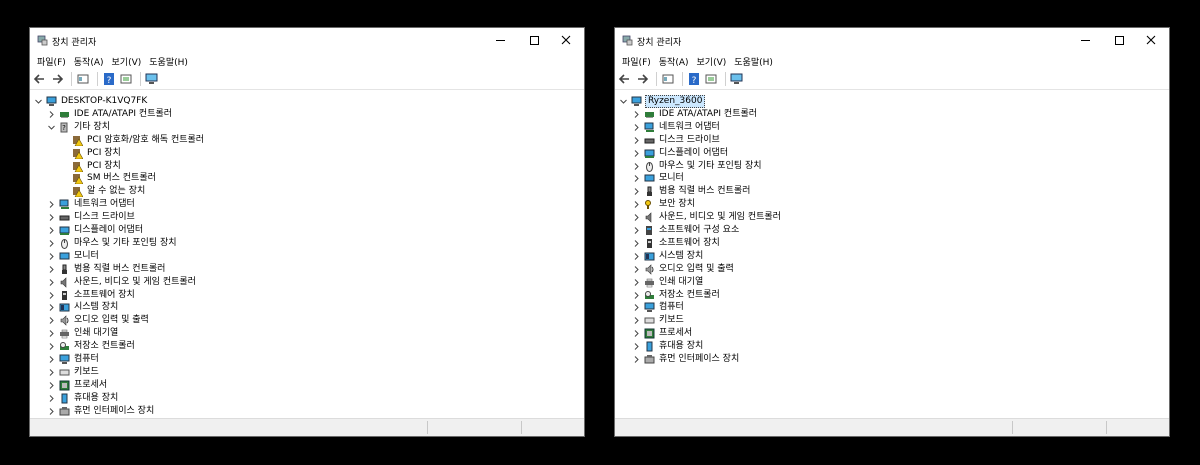 The image size is (1200, 465). What do you see at coordinates (664, 204) in the screenshot?
I see `tree-item: 보안 장치` at bounding box center [664, 204].